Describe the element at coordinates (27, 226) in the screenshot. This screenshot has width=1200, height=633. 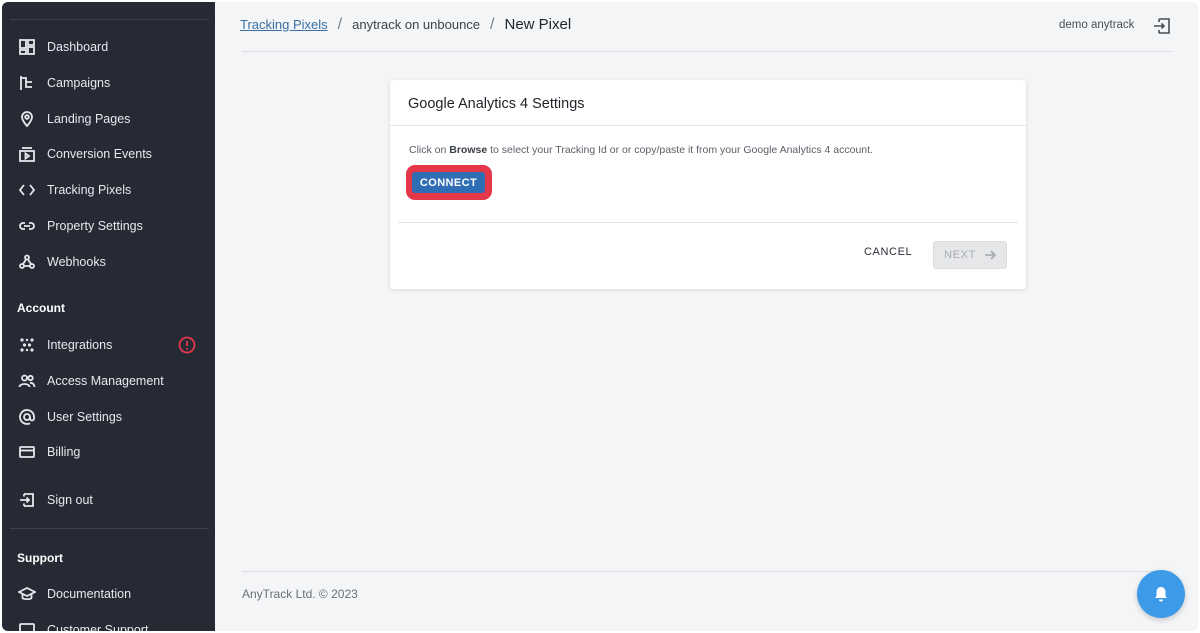
I see `link-icon` at that location.